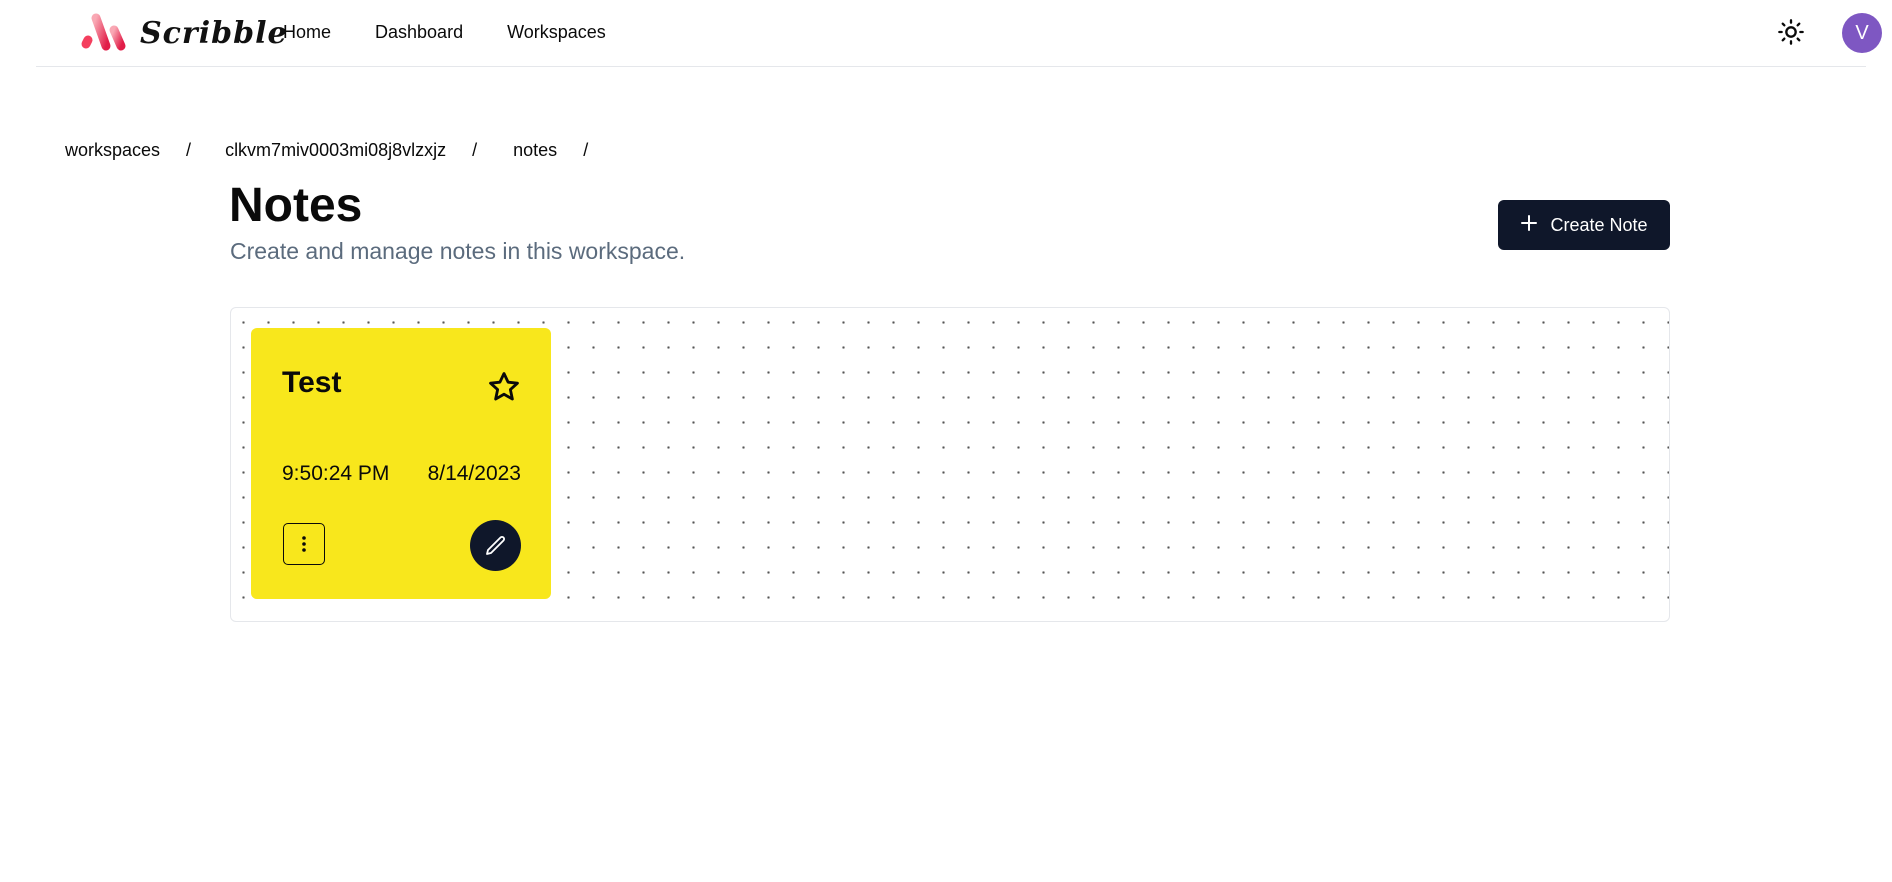 This screenshot has height=882, width=1892. I want to click on app-logo: Scribble, so click(182, 33).